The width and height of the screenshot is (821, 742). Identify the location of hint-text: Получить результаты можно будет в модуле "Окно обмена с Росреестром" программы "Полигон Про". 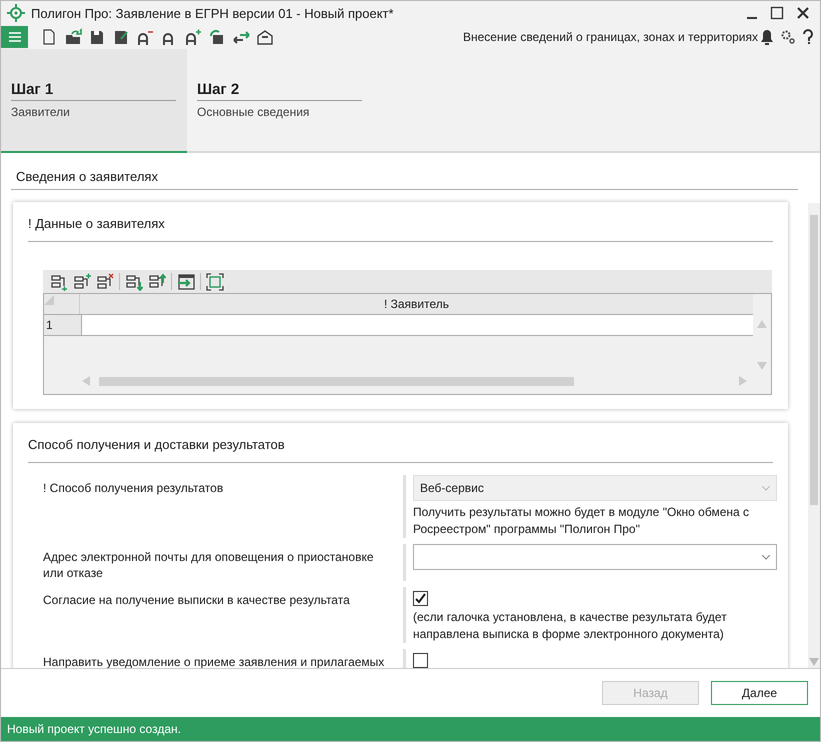
(581, 521).